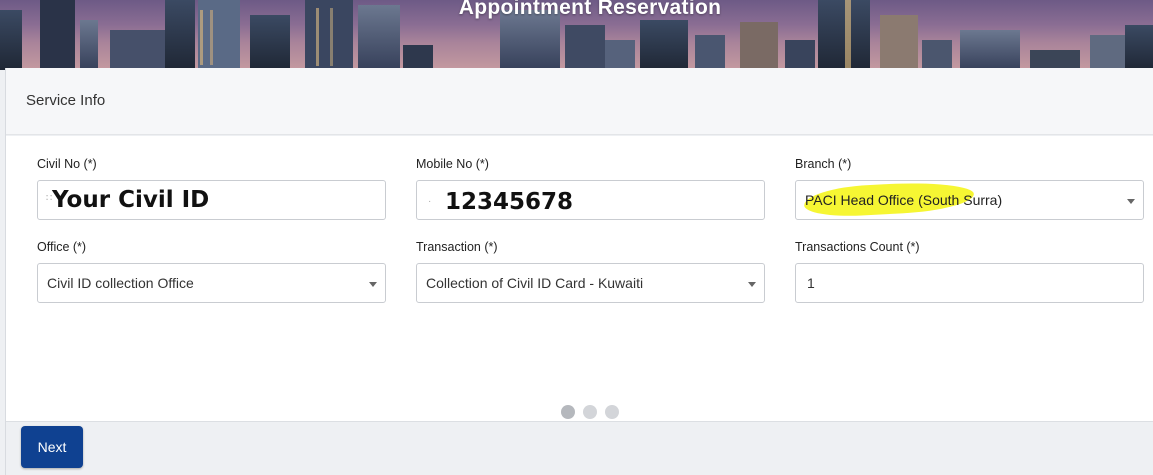 The width and height of the screenshot is (1153, 475). What do you see at coordinates (62, 247) in the screenshot?
I see `office-label: Office (*)` at bounding box center [62, 247].